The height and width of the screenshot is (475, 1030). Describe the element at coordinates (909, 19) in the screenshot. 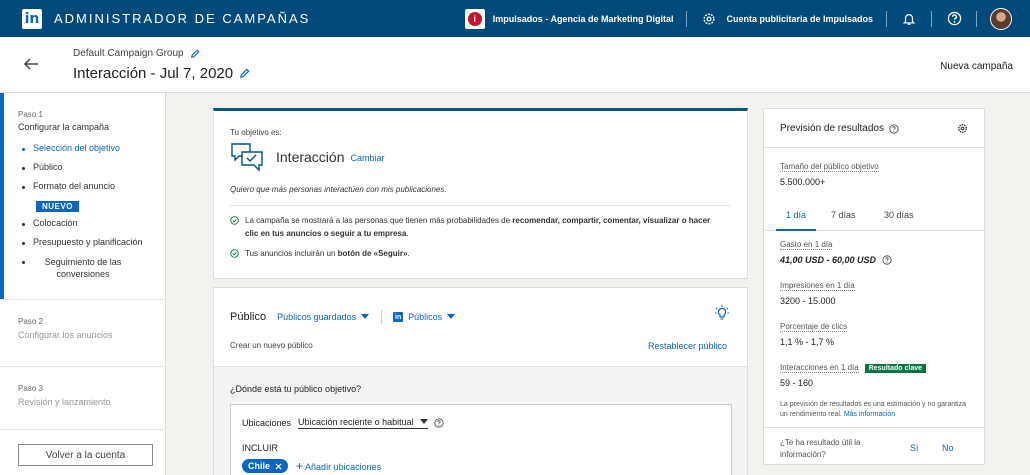

I see `bell-icon` at that location.